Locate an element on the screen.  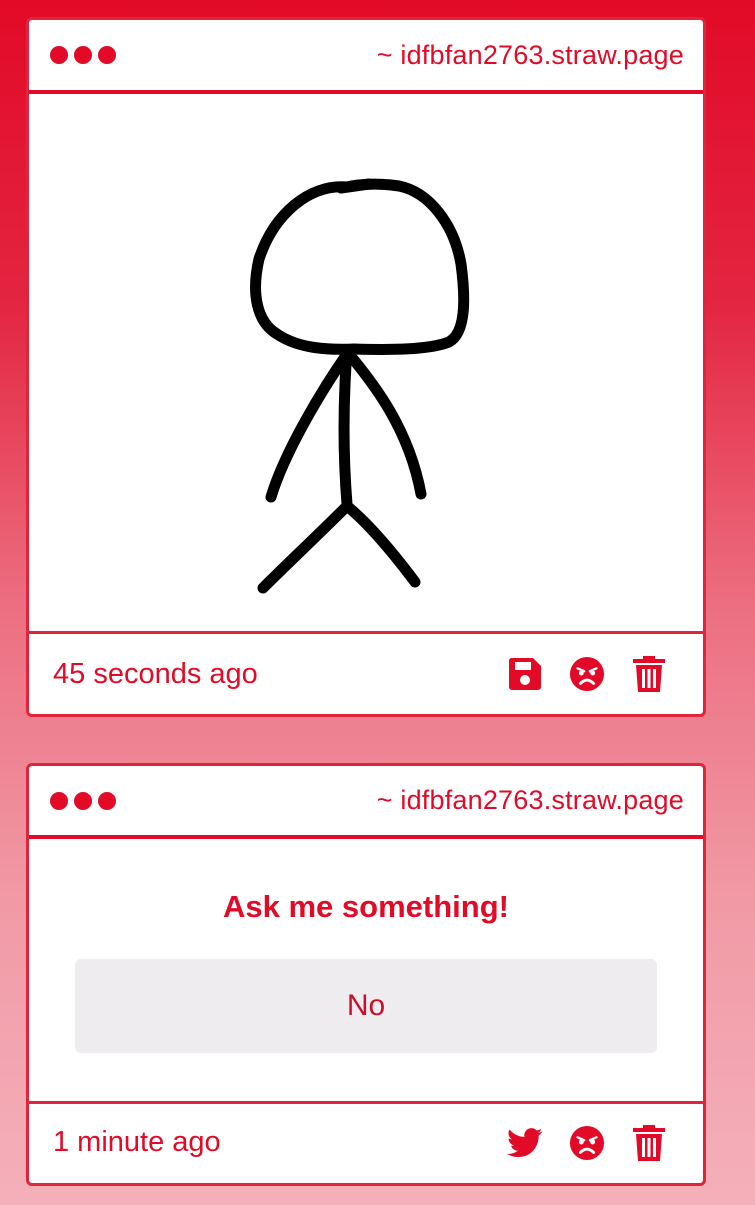
answer-box: No is located at coordinates (366, 1006).